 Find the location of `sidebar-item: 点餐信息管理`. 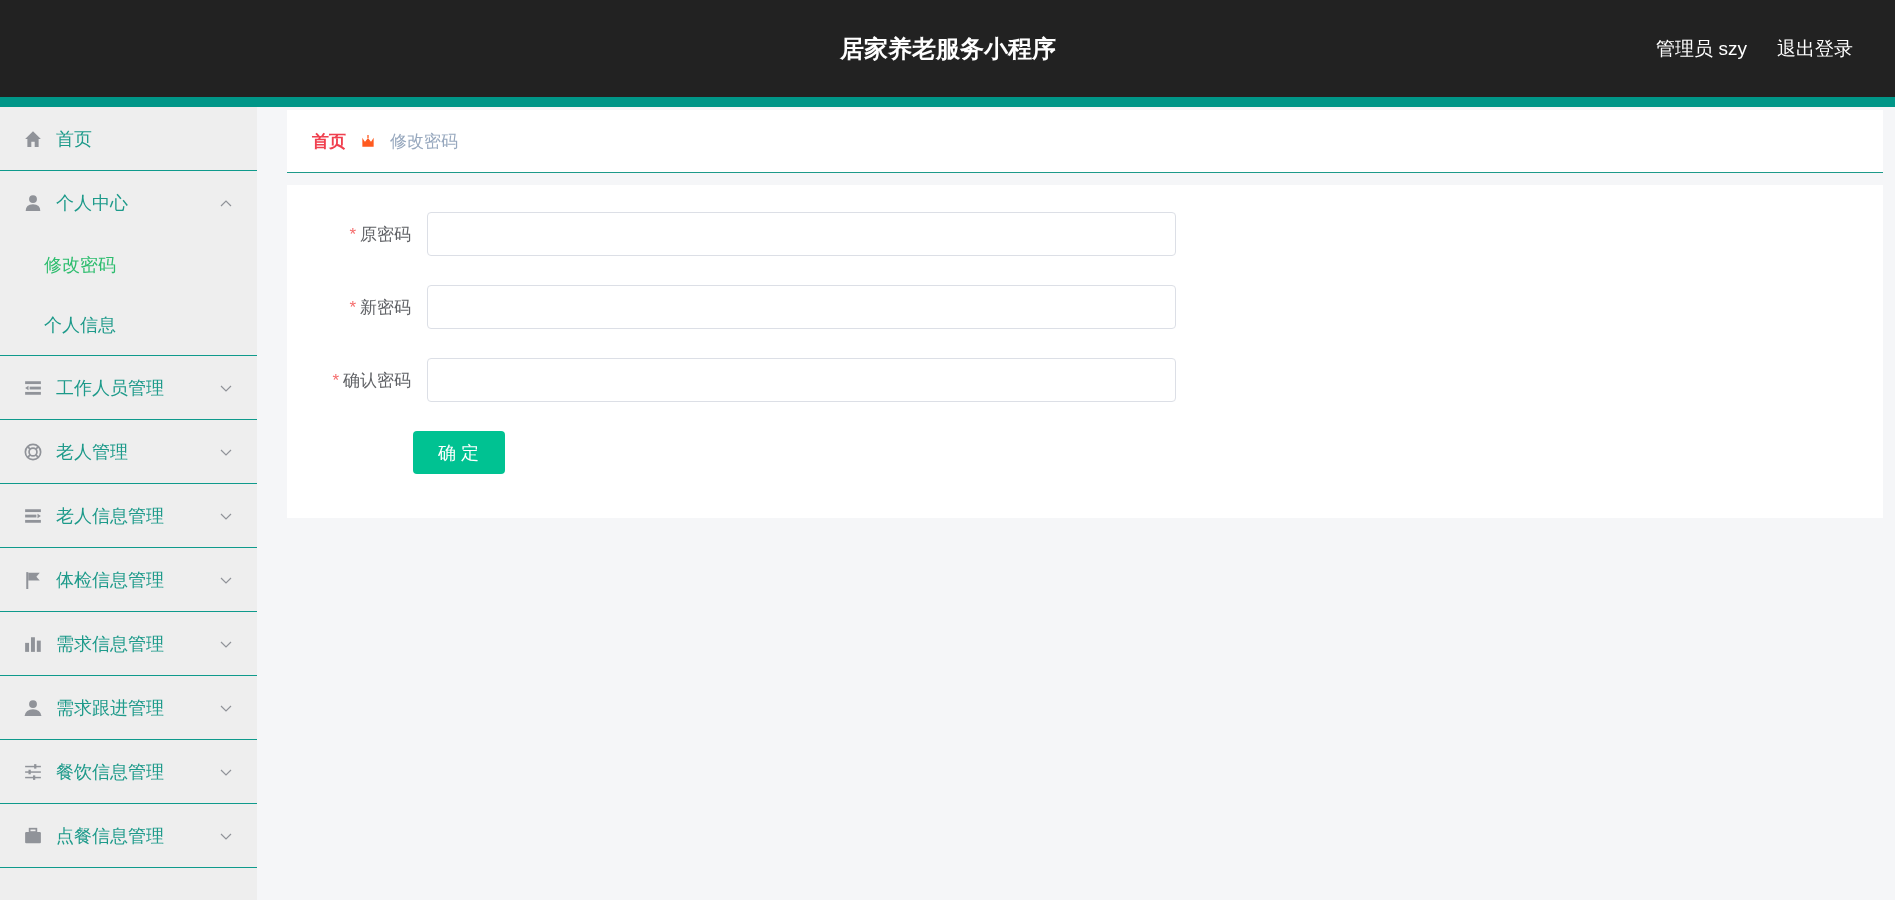

sidebar-item: 点餐信息管理 is located at coordinates (128, 836).